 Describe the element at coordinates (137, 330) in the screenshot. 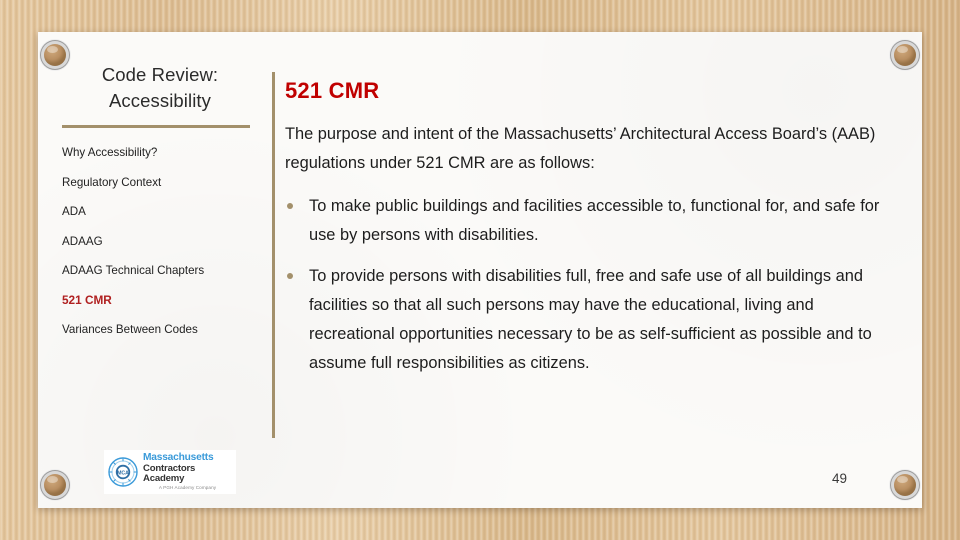

I see `sidebar-item-variances-between-codes: Variances Between Codes` at that location.